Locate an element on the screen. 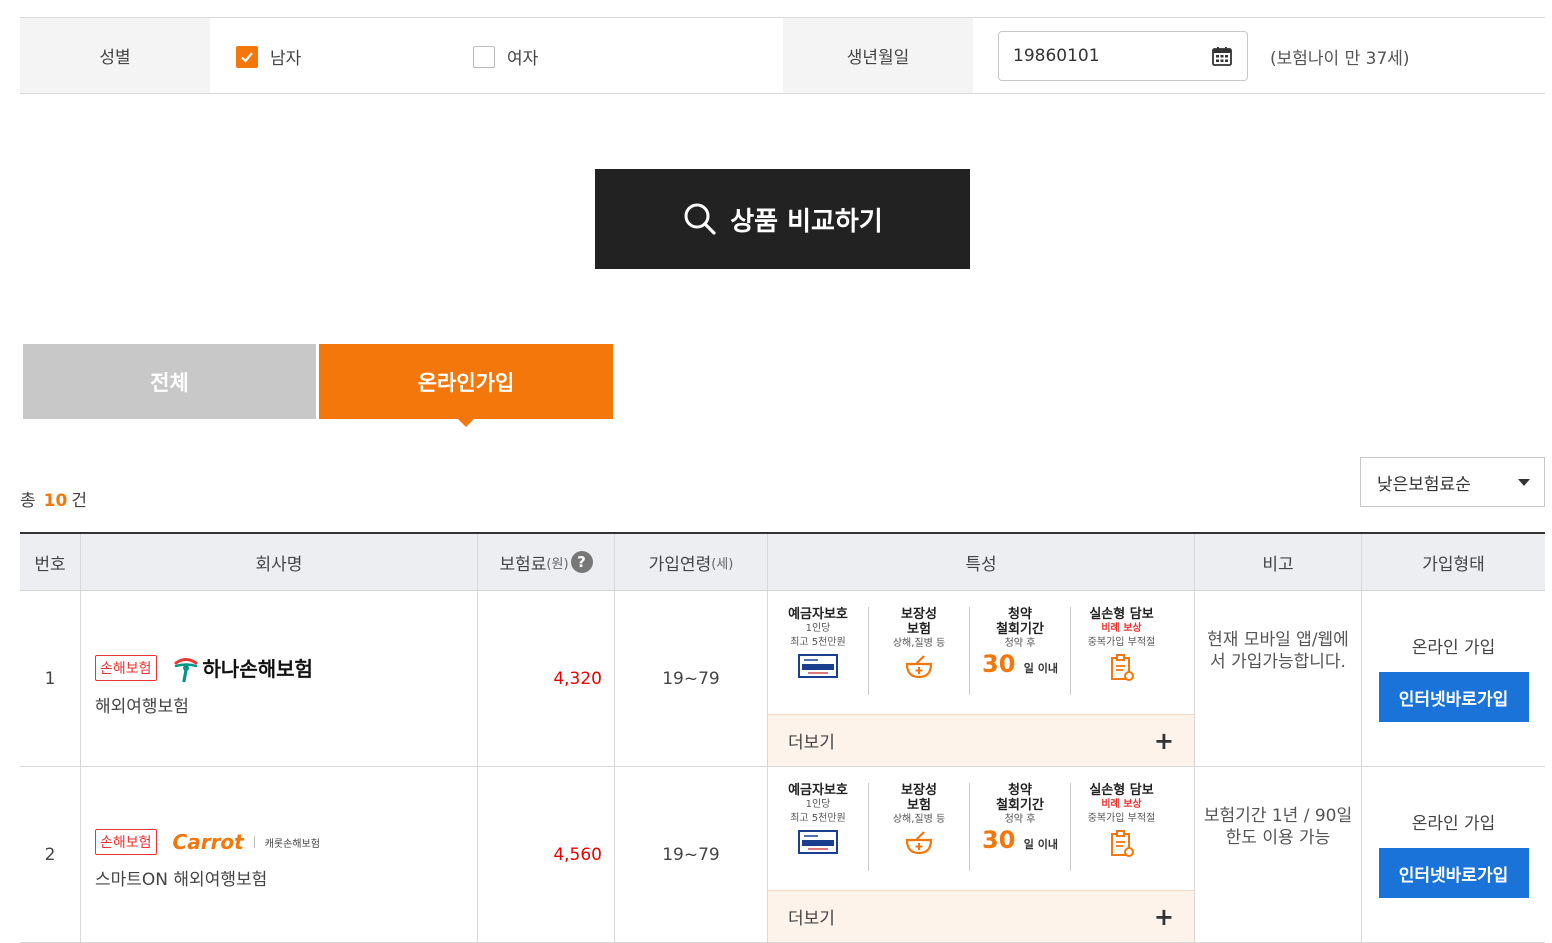  sort-select: 낮은보험료순 is located at coordinates (1452, 482).